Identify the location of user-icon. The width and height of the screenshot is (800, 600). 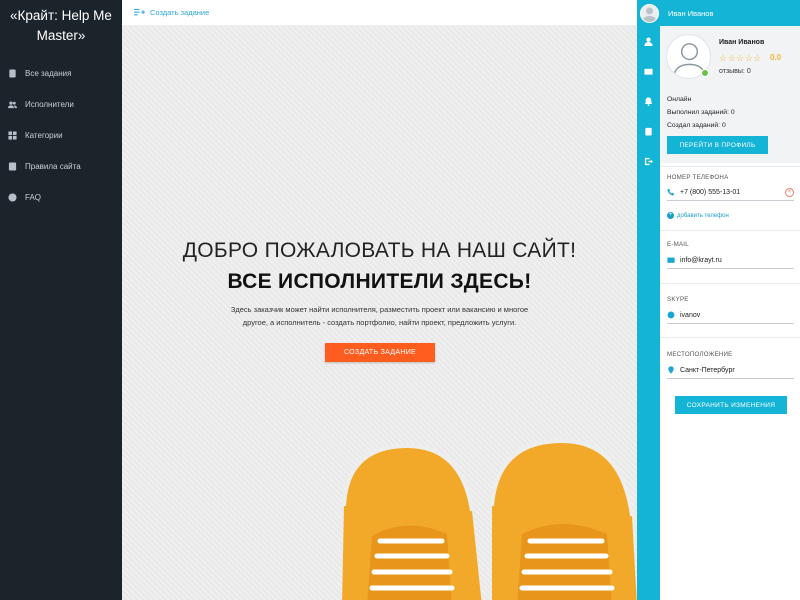
(648, 41).